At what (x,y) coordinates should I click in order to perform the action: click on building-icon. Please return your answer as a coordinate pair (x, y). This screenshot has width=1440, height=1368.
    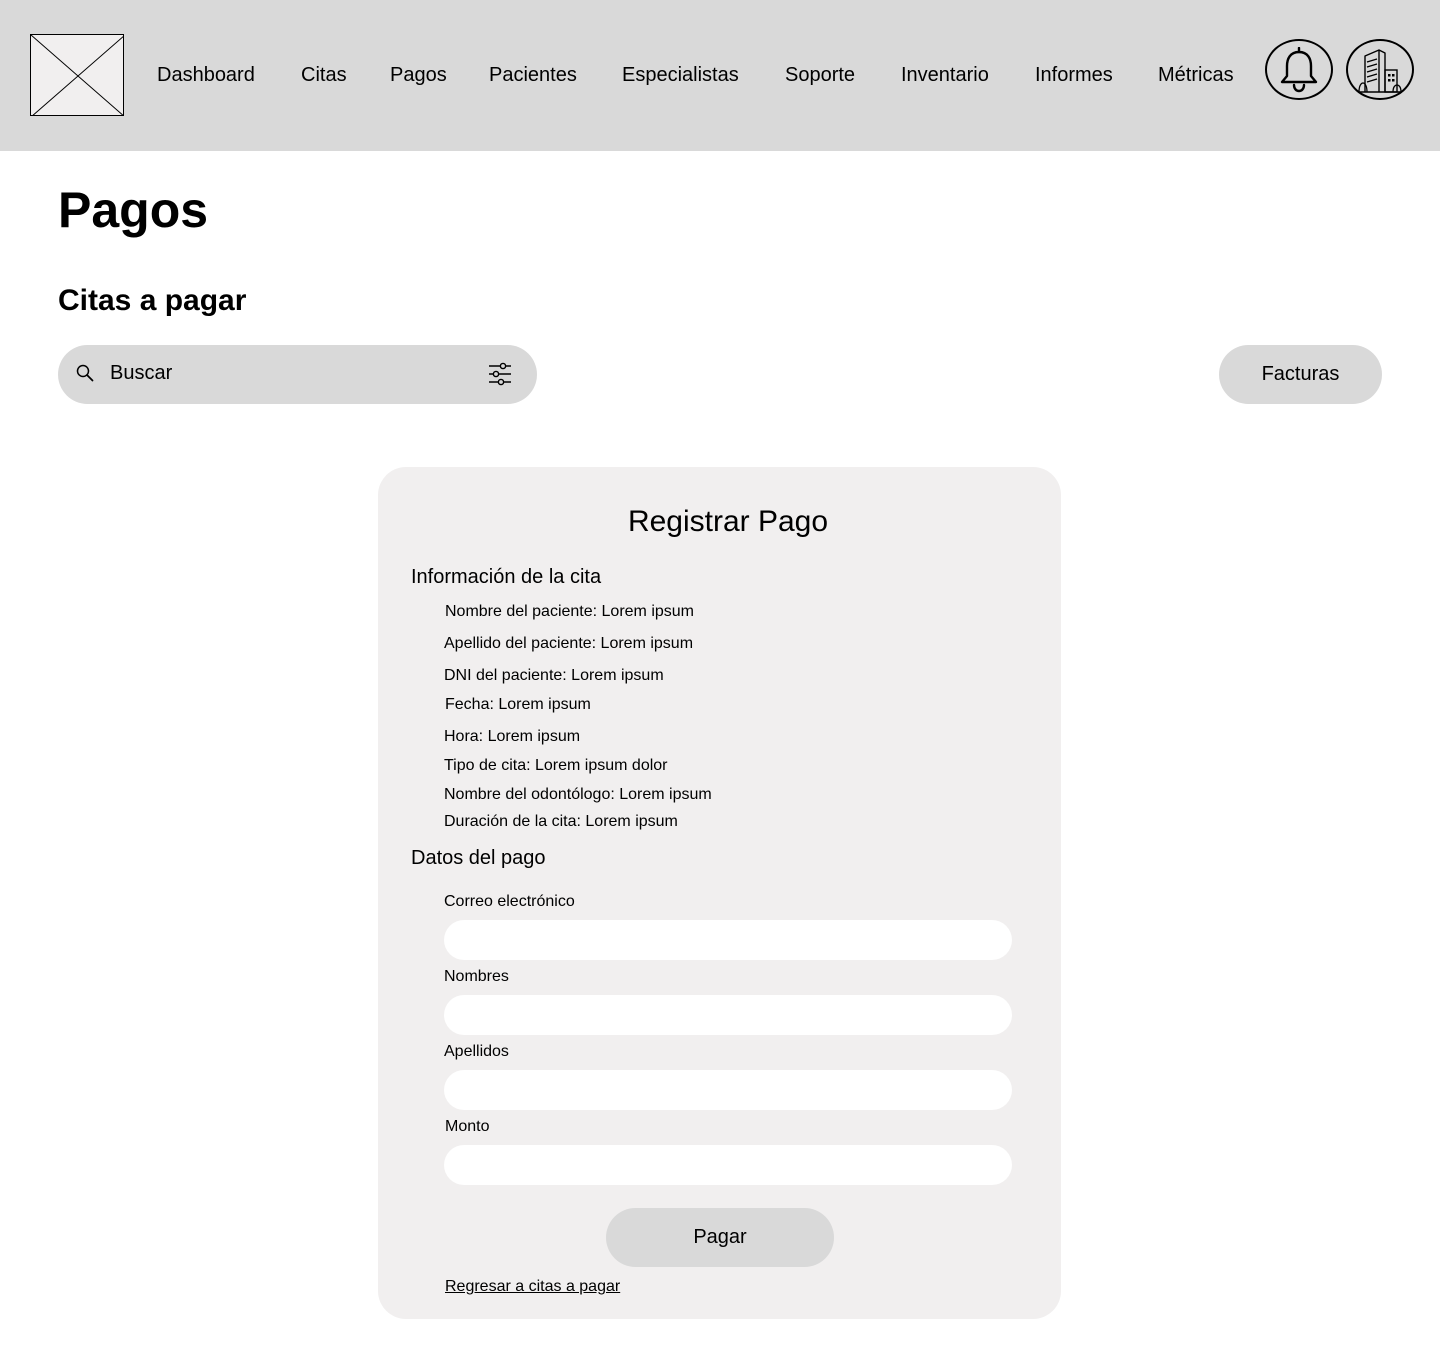
    Looking at the image, I should click on (1380, 70).